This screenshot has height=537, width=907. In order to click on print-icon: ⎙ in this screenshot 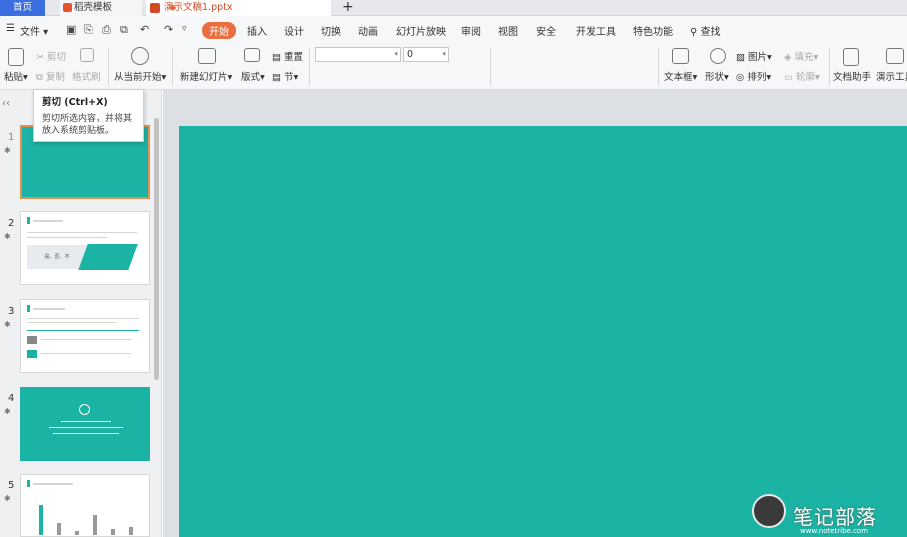, I will do `click(106, 30)`.